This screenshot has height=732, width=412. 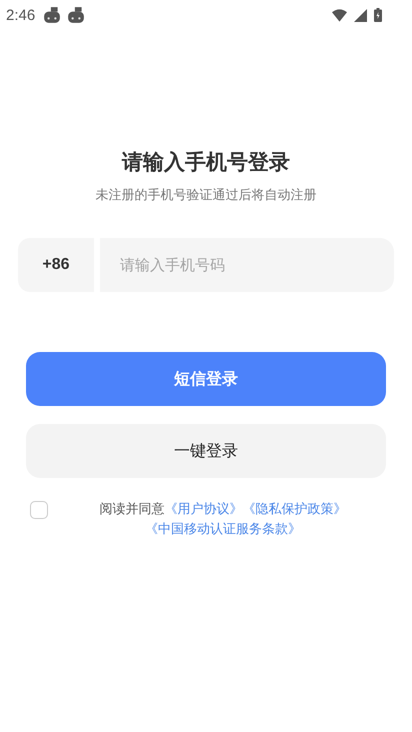 What do you see at coordinates (205, 162) in the screenshot?
I see `page-title: 请输入手机号登录` at bounding box center [205, 162].